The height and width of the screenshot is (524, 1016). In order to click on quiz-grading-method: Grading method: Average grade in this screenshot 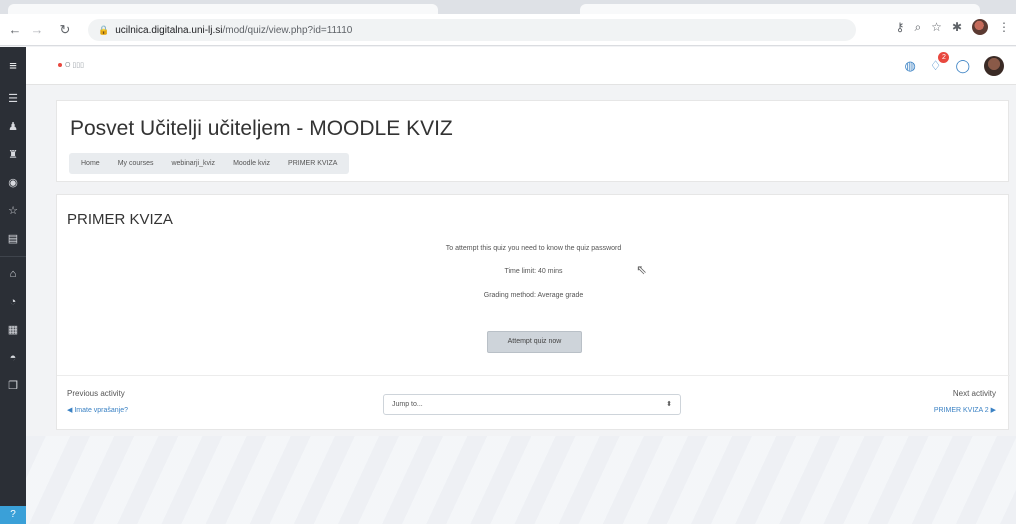, I will do `click(533, 295)`.